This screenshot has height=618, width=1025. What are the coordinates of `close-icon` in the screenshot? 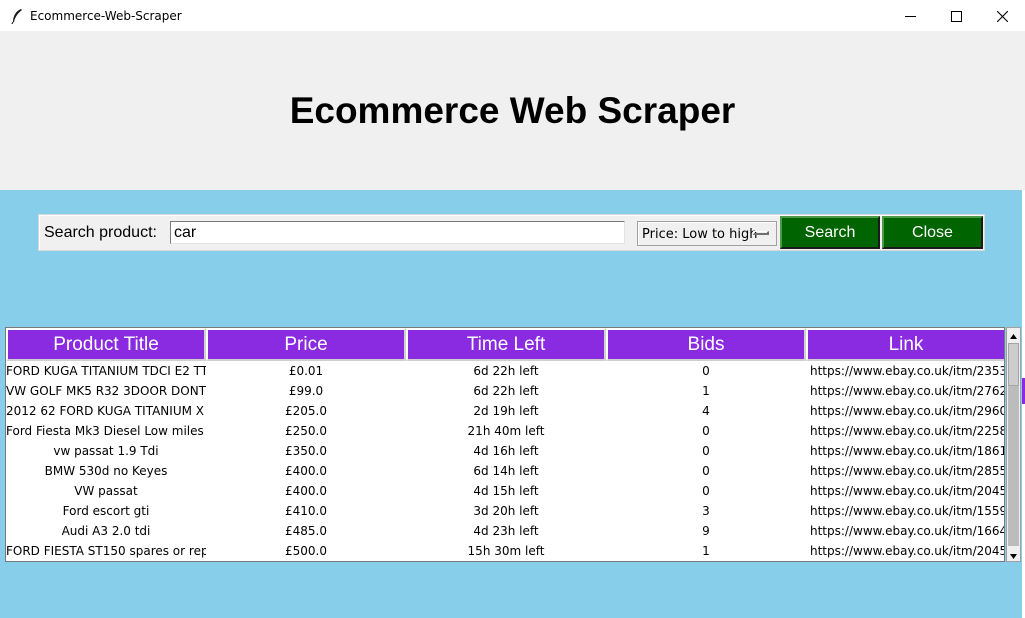 It's located at (1002, 16).